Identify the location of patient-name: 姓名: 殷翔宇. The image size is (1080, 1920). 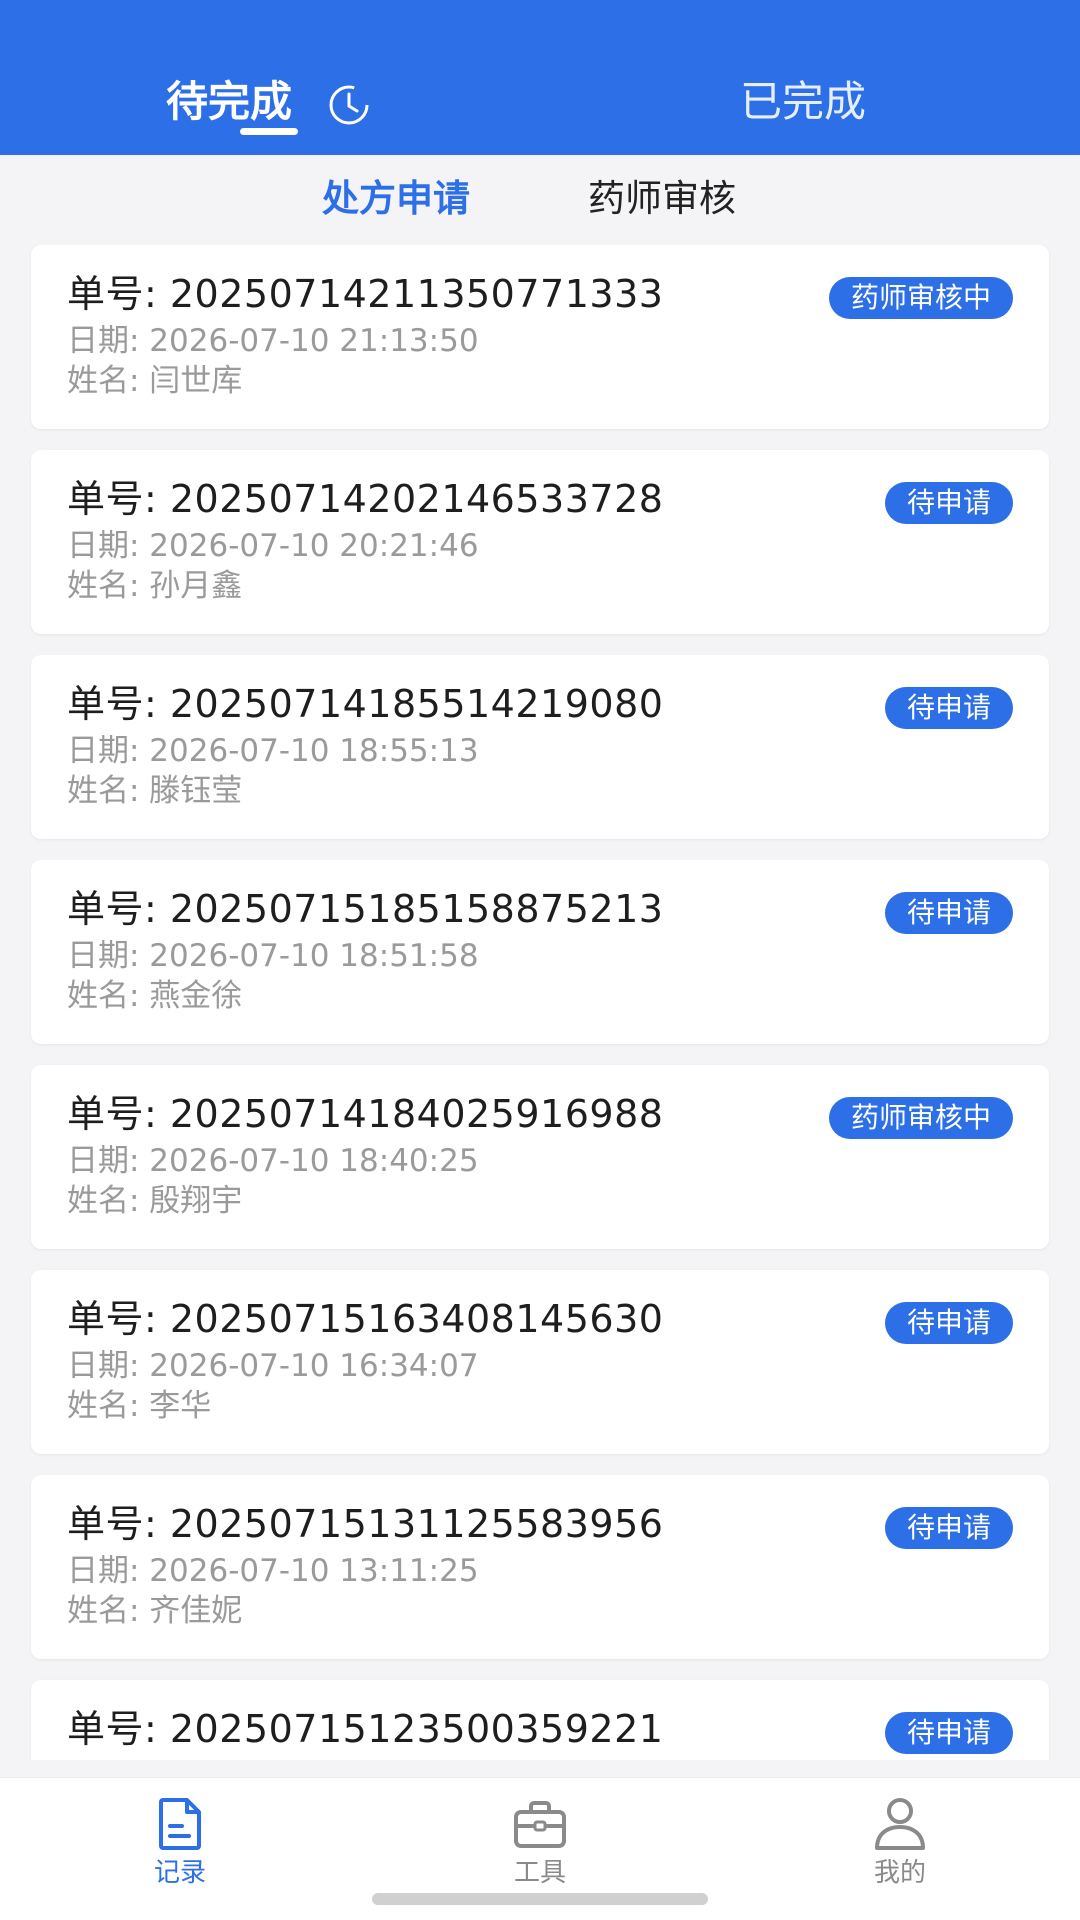
(155, 1201).